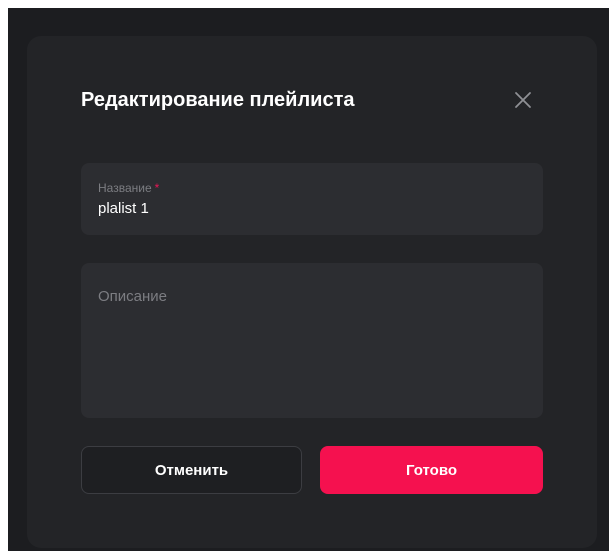 The width and height of the screenshot is (609, 559). I want to click on done-button: Готово, so click(431, 470).